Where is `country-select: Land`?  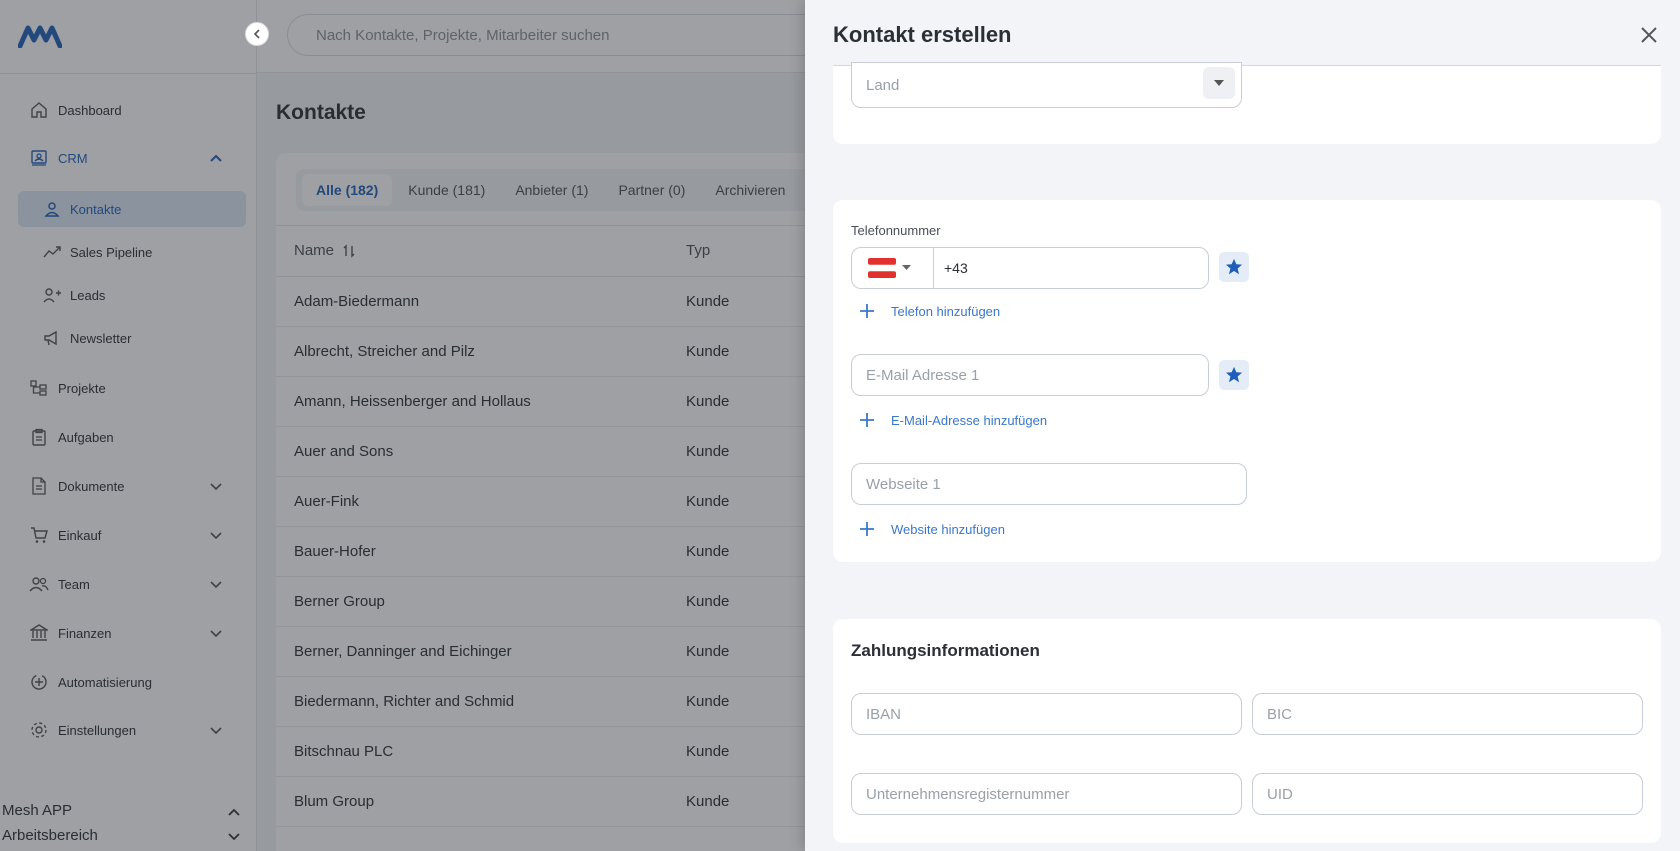
country-select: Land is located at coordinates (1046, 85).